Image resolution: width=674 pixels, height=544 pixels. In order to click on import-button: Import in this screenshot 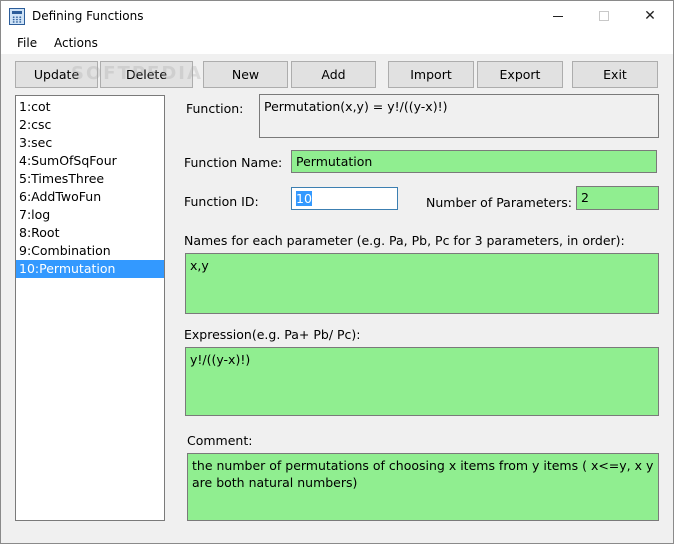, I will do `click(431, 74)`.